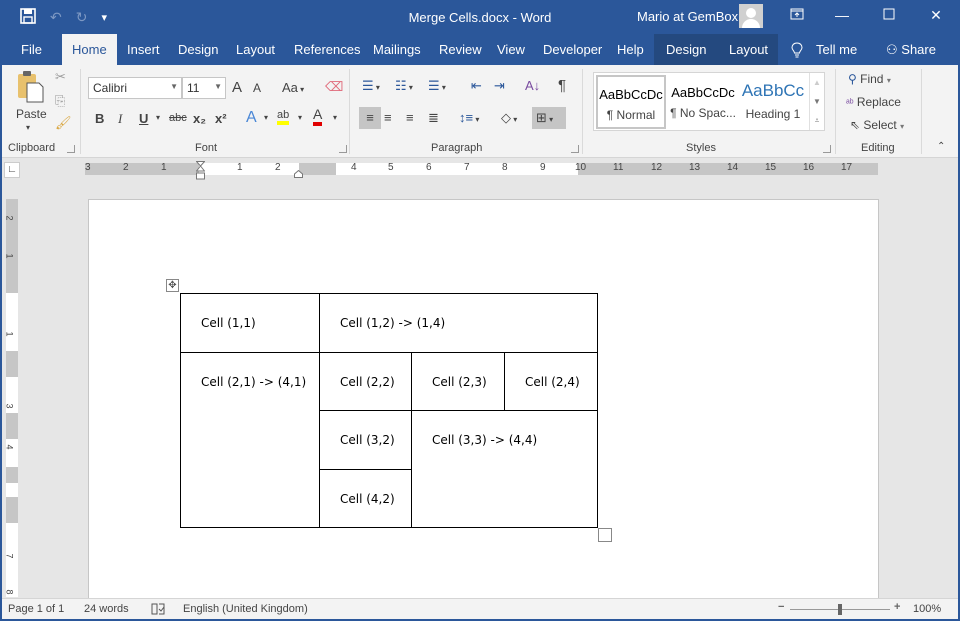 The height and width of the screenshot is (621, 960). Describe the element at coordinates (687, 16) in the screenshot. I see `user-name: Mario at GemBox` at that location.